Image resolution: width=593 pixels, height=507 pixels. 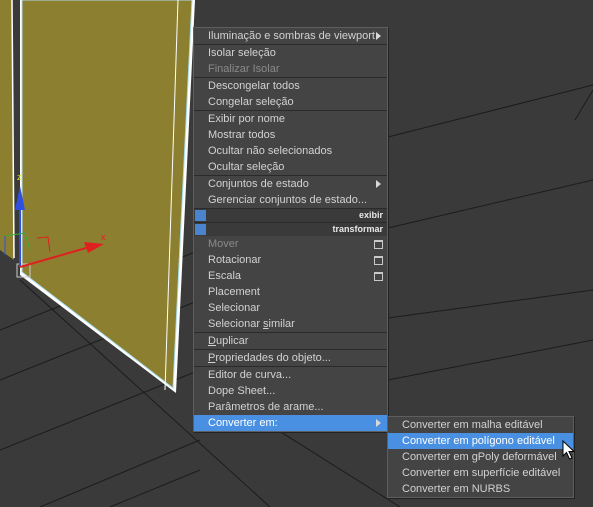 I want to click on menu-item-label: Placement, so click(x=234, y=292).